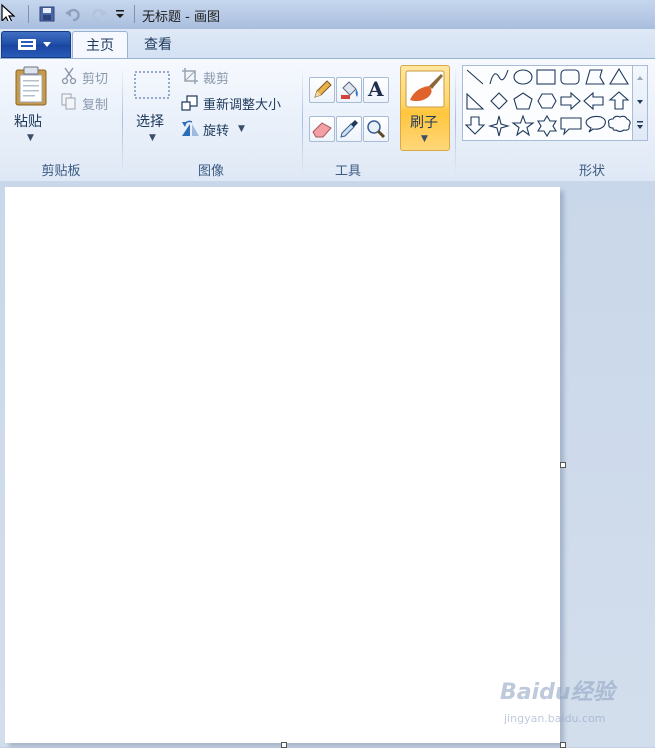 The image size is (655, 748). I want to click on resize-label: 重新调整大小, so click(242, 105).